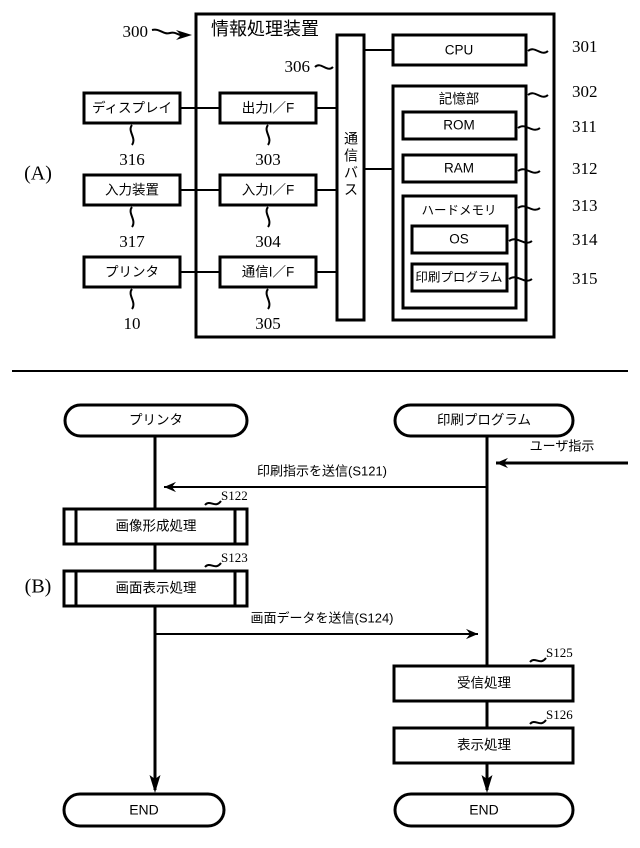  What do you see at coordinates (585, 239) in the screenshot?
I see `os-ref-314: 314` at bounding box center [585, 239].